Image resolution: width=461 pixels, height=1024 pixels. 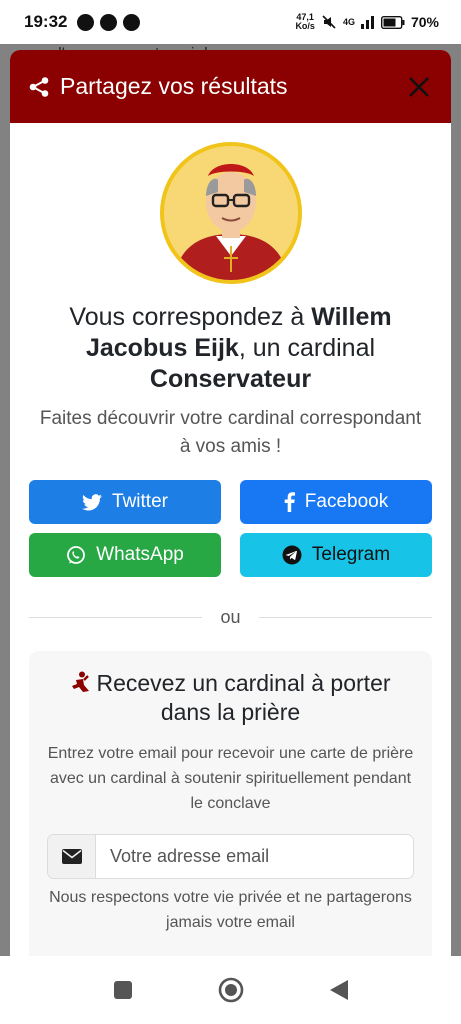 I want to click on envelope-icon, so click(x=71, y=856).